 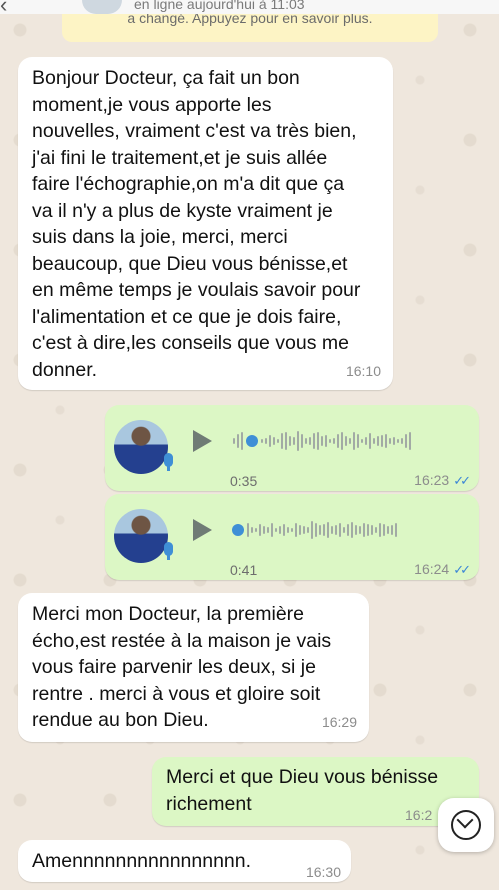 I want to click on message-time: 16:29, so click(x=339, y=721).